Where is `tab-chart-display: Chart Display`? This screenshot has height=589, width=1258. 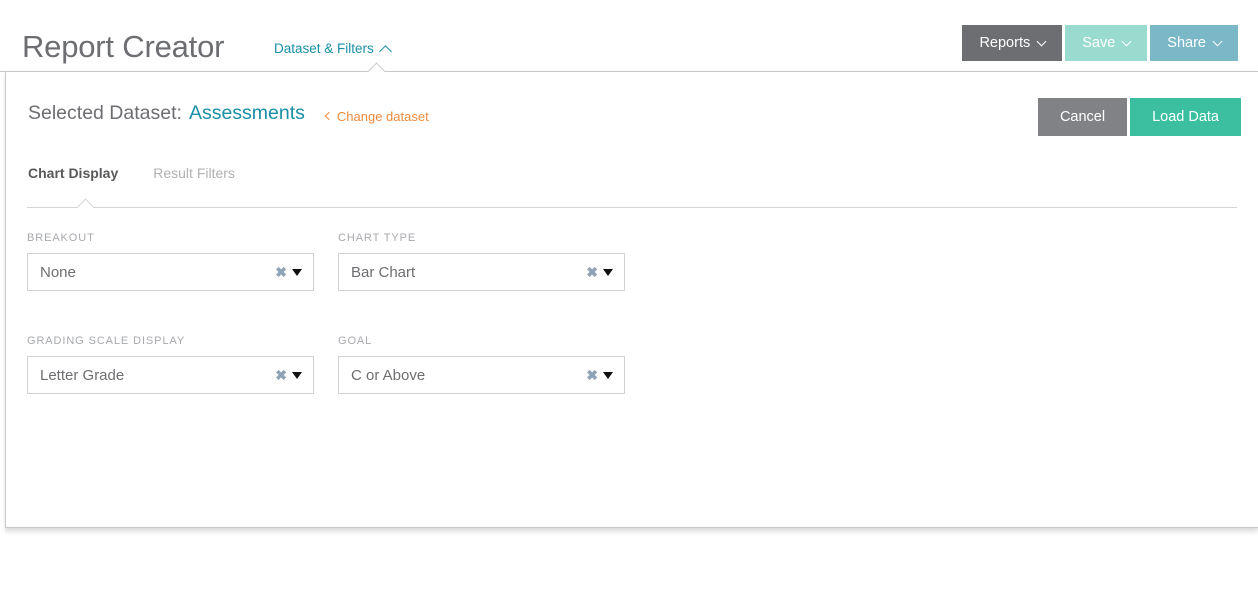
tab-chart-display: Chart Display is located at coordinates (73, 178).